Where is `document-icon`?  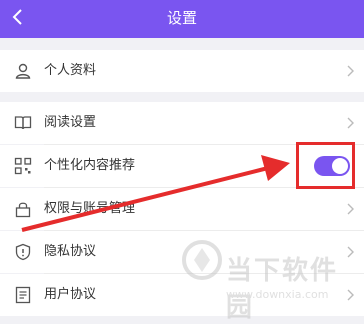 document-icon is located at coordinates (23, 295).